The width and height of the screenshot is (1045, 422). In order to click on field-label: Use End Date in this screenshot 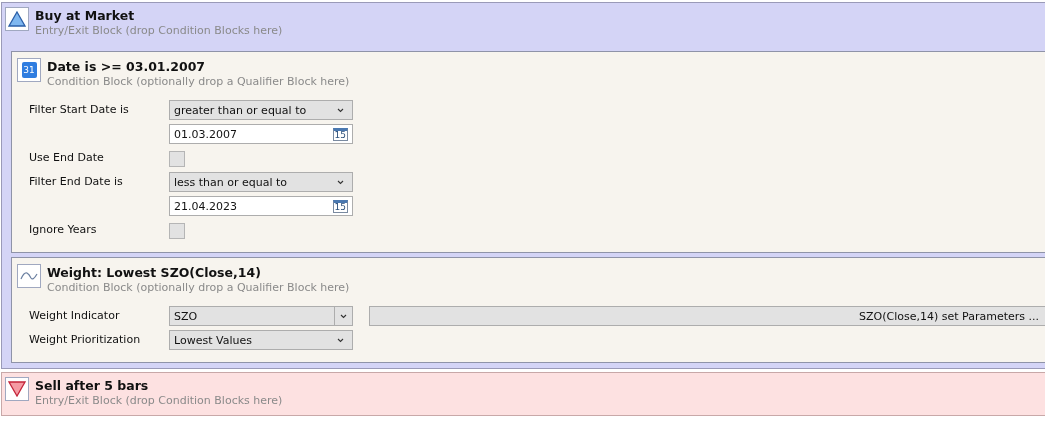, I will do `click(66, 157)`.